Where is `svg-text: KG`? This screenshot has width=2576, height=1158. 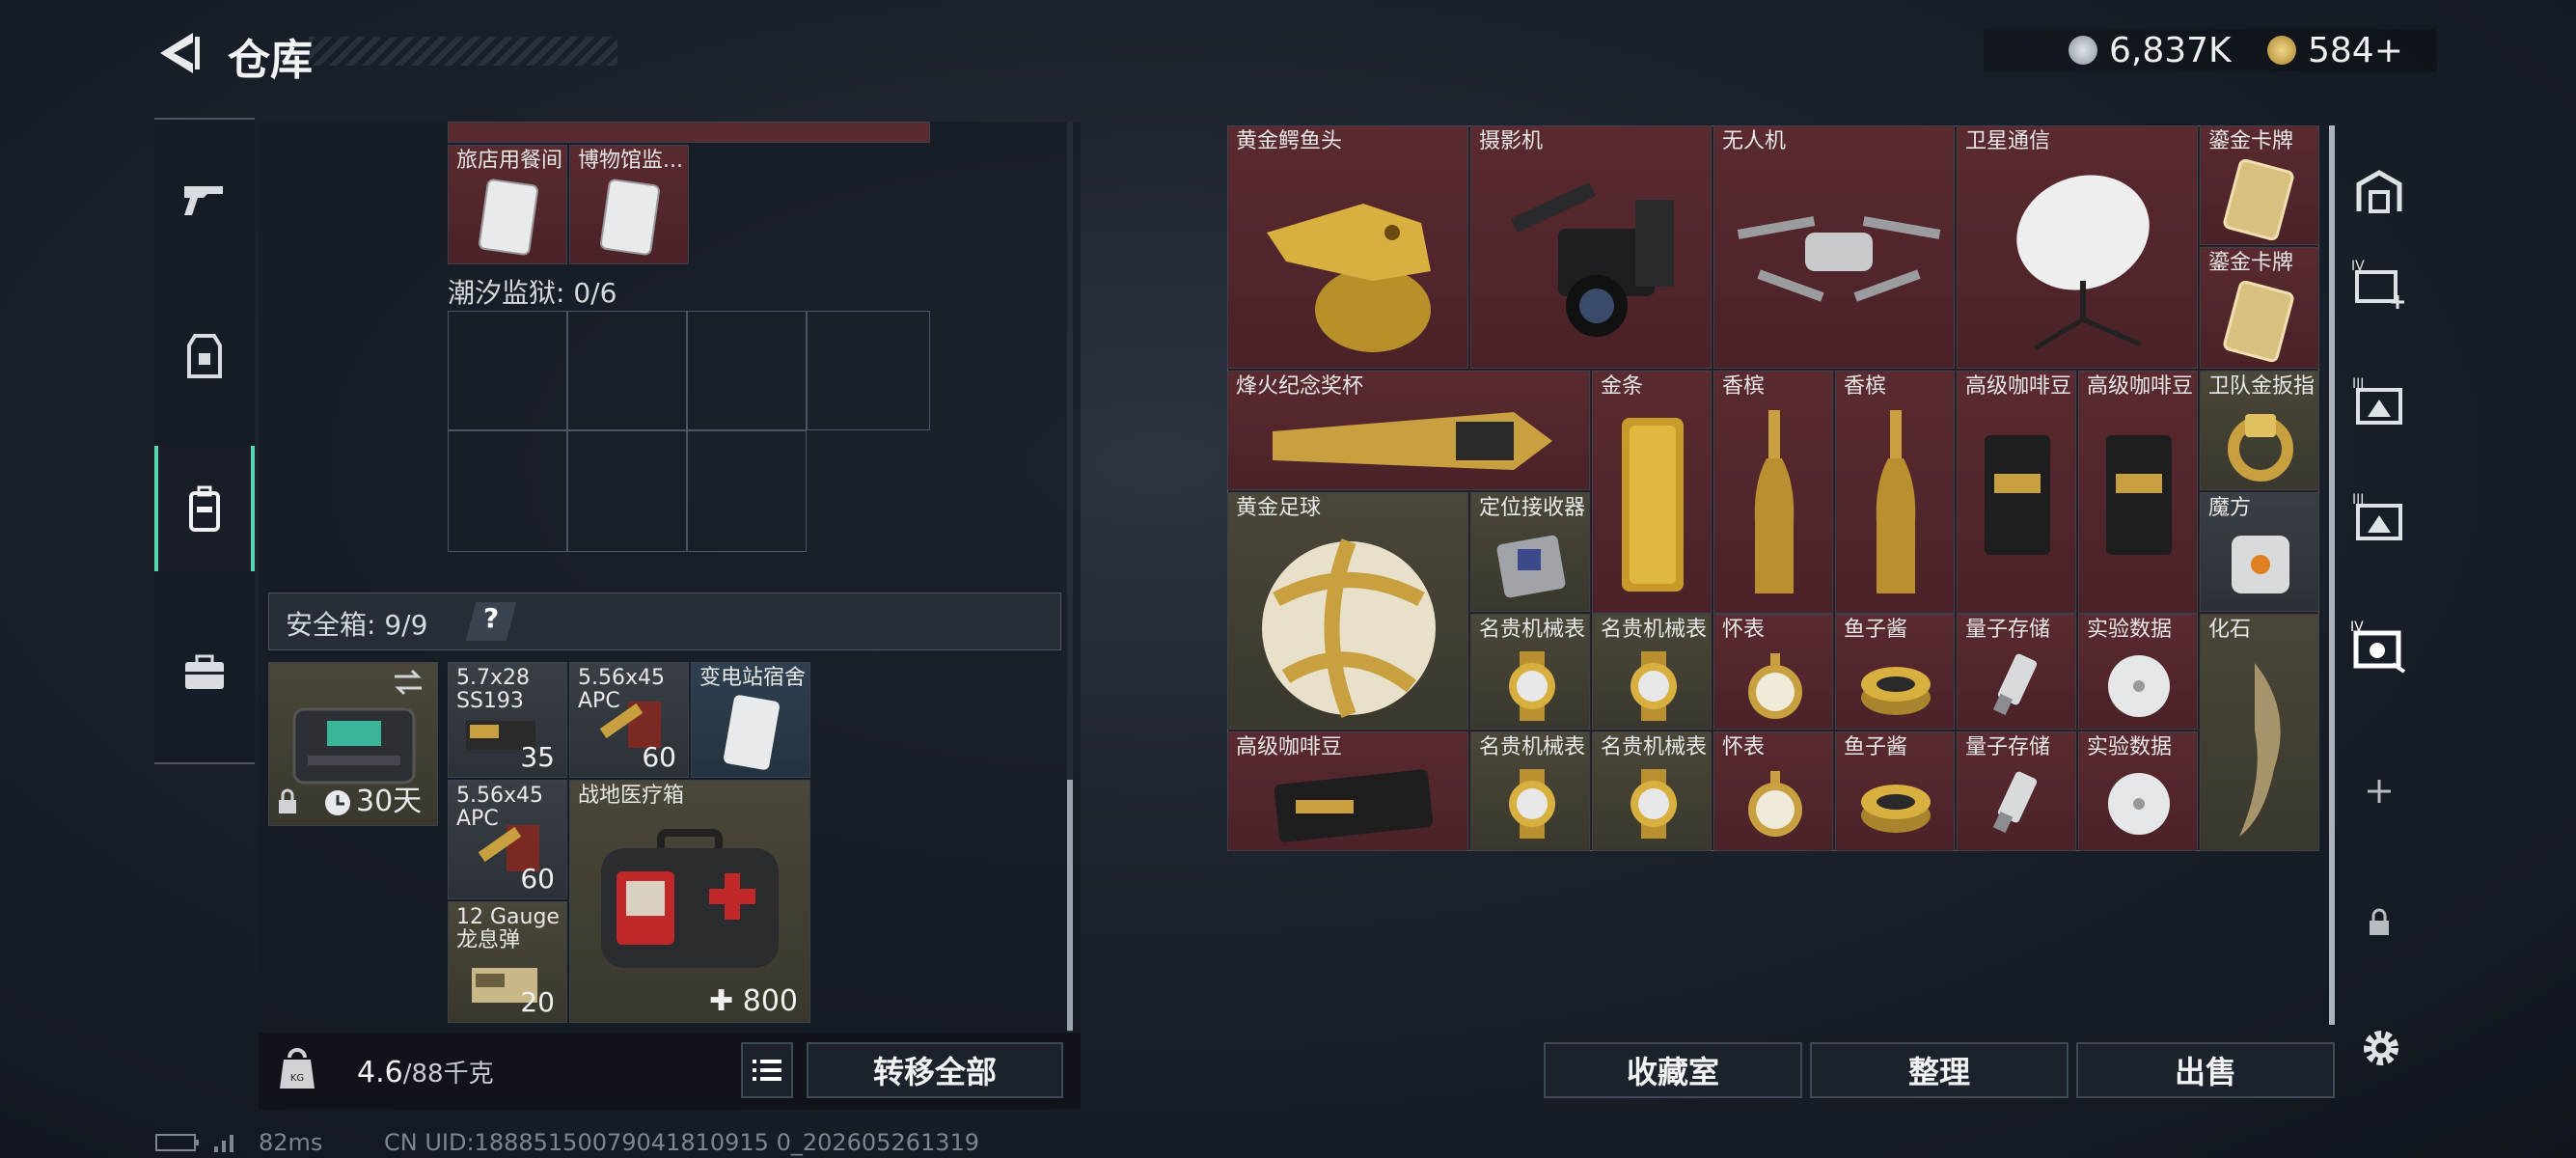
svg-text: KG is located at coordinates (297, 1078).